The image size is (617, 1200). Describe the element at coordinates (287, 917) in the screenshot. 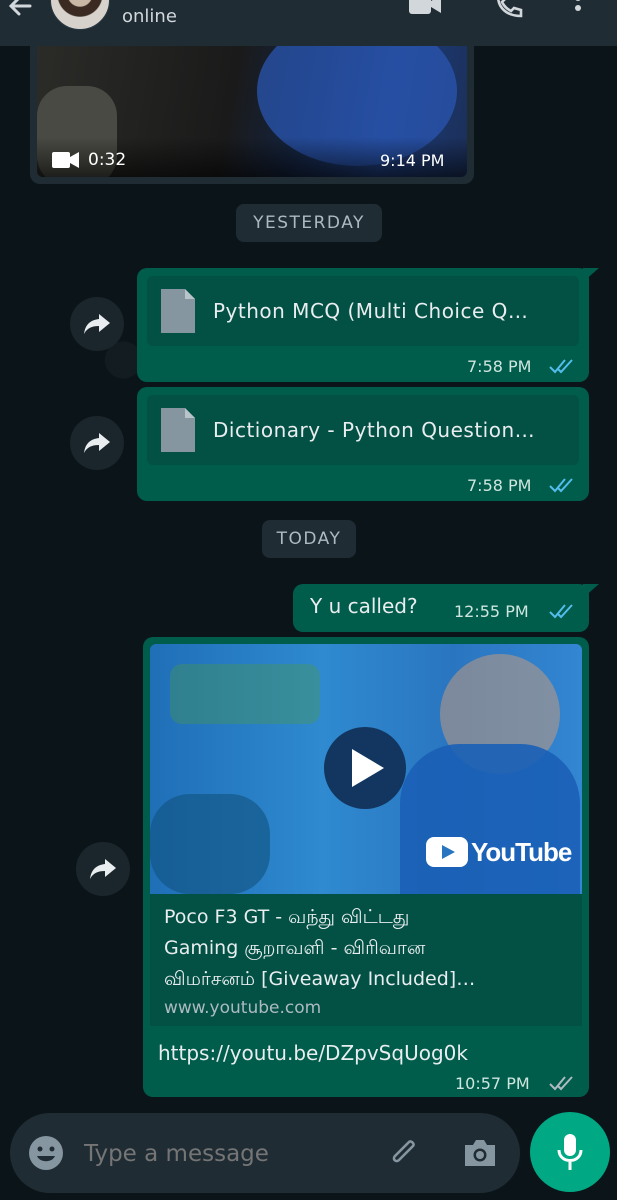

I see `link-title-line: Poco F3 GT - வந்து விட்டது` at that location.